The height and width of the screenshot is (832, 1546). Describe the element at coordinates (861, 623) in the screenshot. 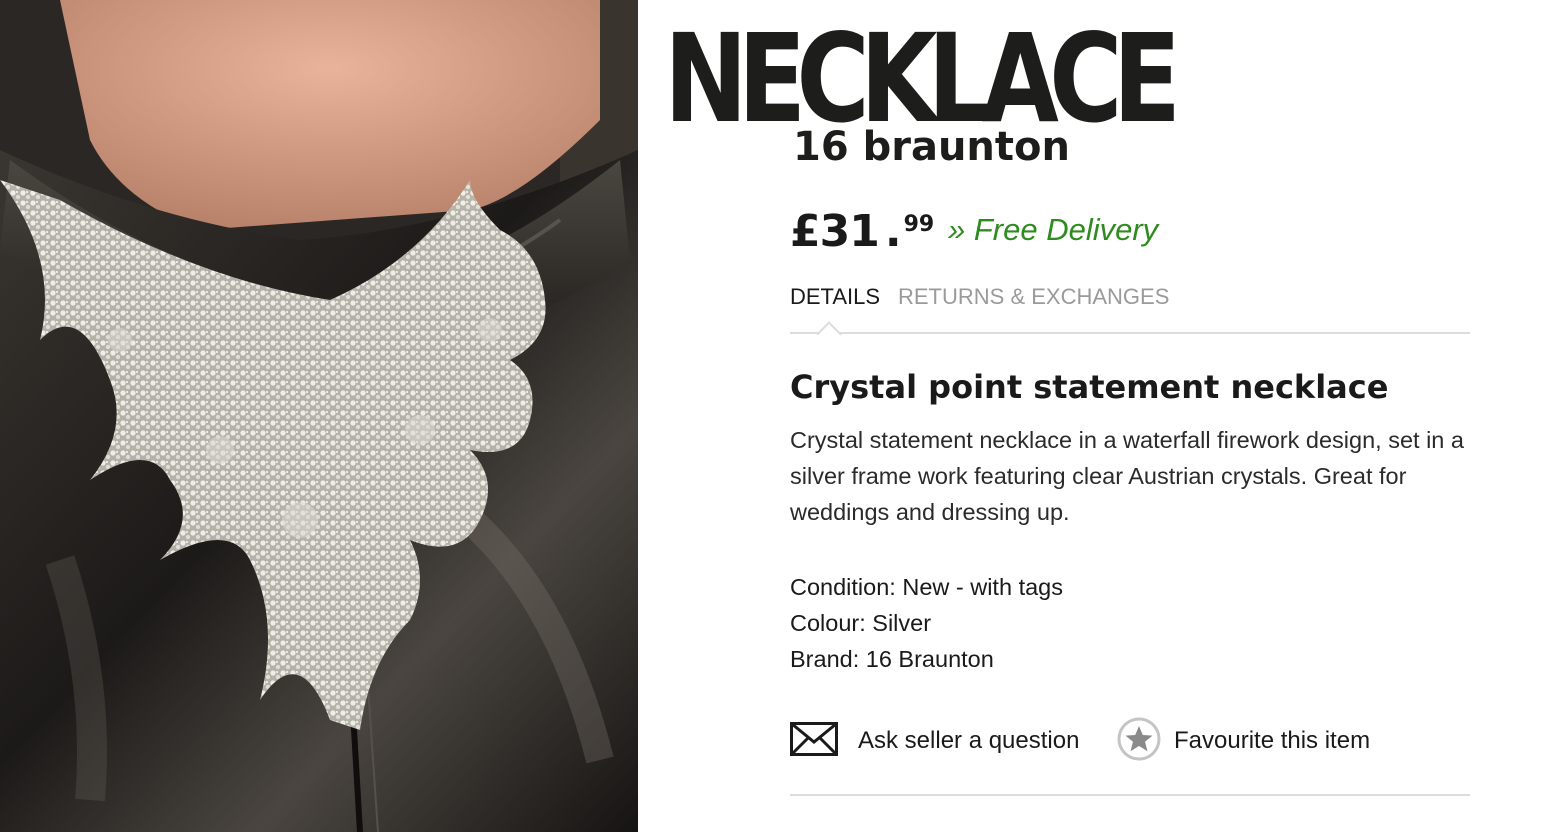

I see `spec-colour: Colour: Silver` at that location.